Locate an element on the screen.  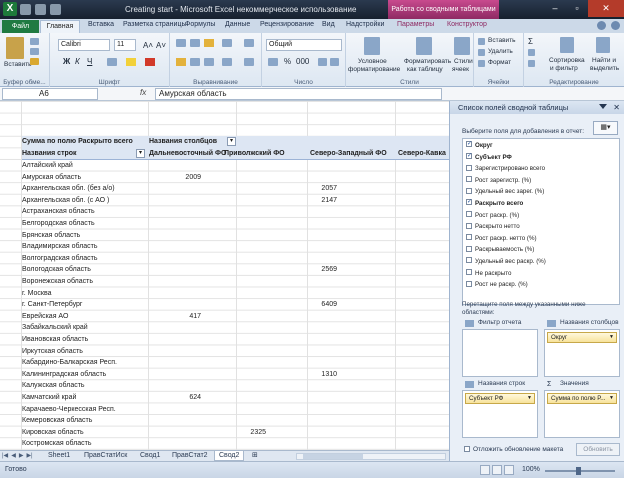
value-cell: 624 is located at coordinates (181, 398).